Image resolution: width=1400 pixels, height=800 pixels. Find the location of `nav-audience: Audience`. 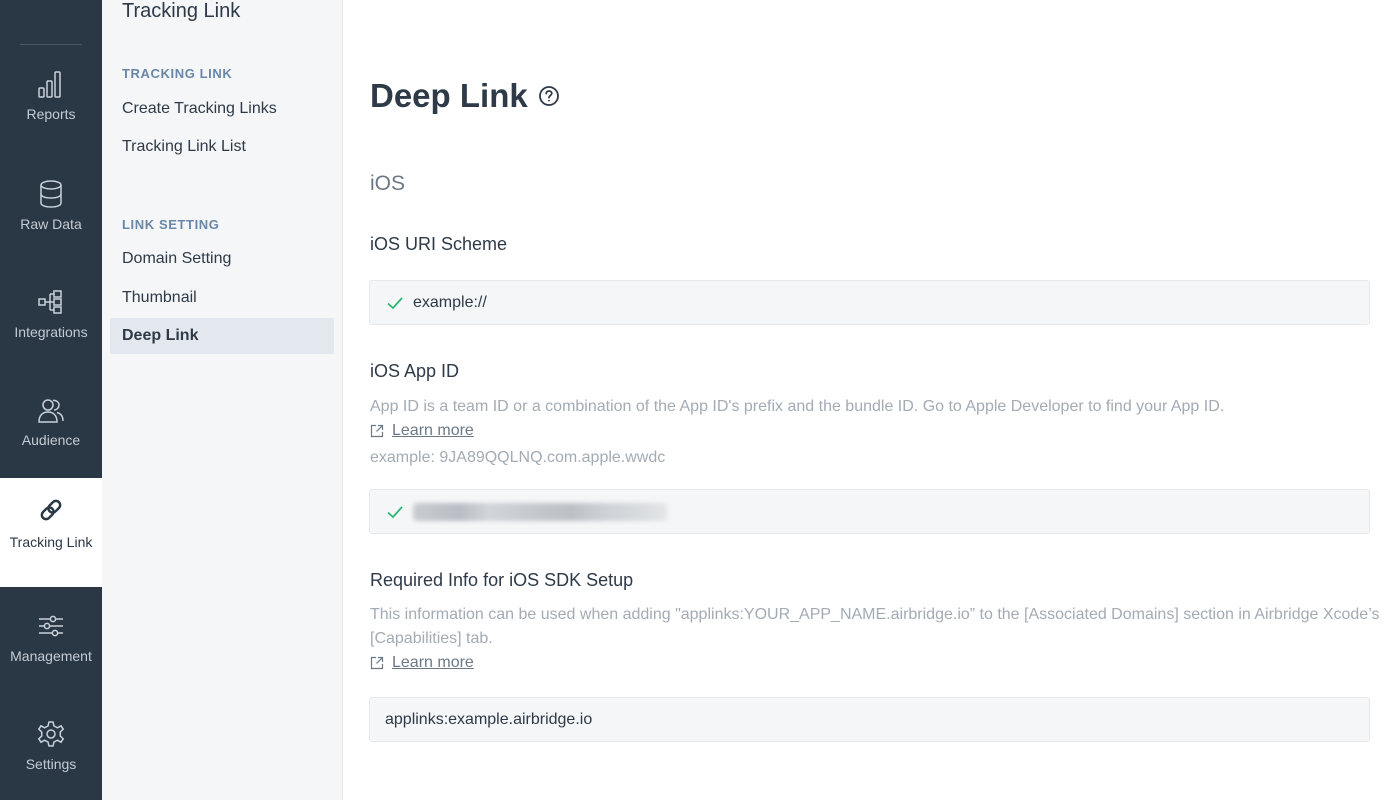

nav-audience: Audience is located at coordinates (51, 422).